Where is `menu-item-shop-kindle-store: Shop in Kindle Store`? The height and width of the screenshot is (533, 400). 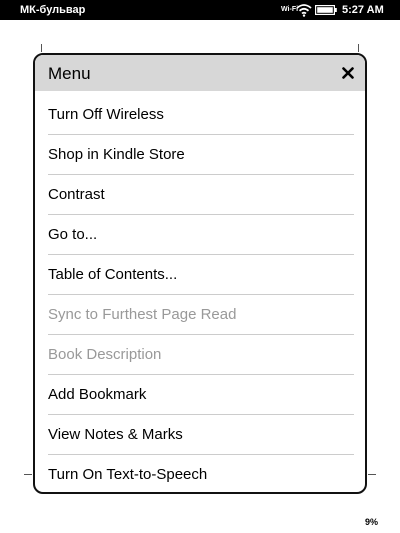 menu-item-shop-kindle-store: Shop in Kindle Store is located at coordinates (201, 155).